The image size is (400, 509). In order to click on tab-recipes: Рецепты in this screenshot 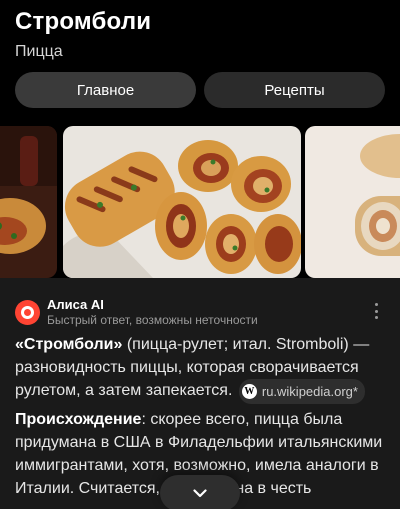, I will do `click(294, 90)`.